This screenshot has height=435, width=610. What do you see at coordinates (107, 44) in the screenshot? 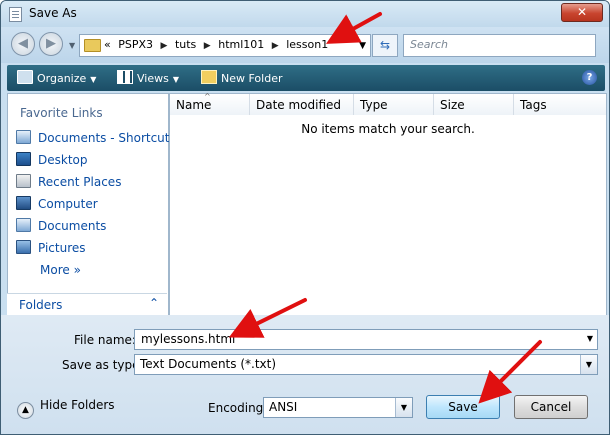
I see `breadcrumb-overflow: «` at bounding box center [107, 44].